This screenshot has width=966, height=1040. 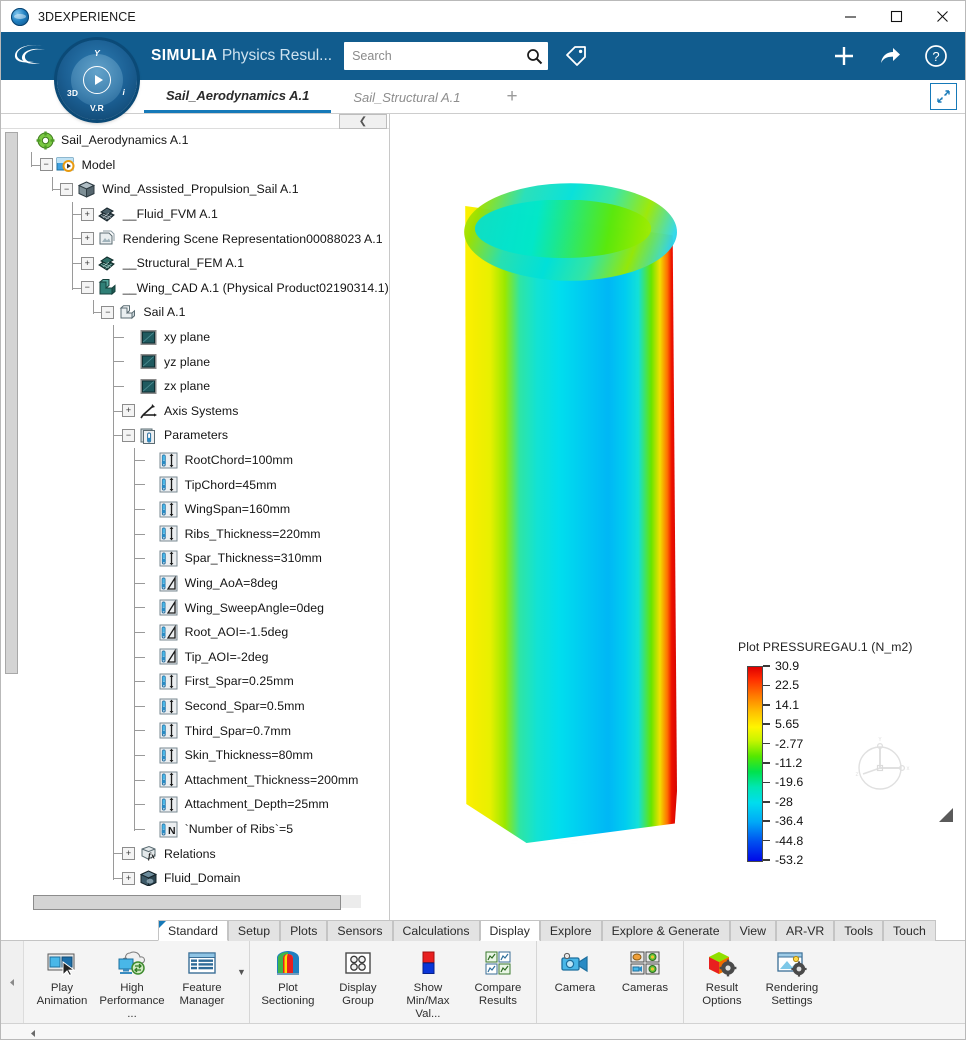 I want to click on tree-node: + __Fluid_FVM A.1, so click(x=145, y=214).